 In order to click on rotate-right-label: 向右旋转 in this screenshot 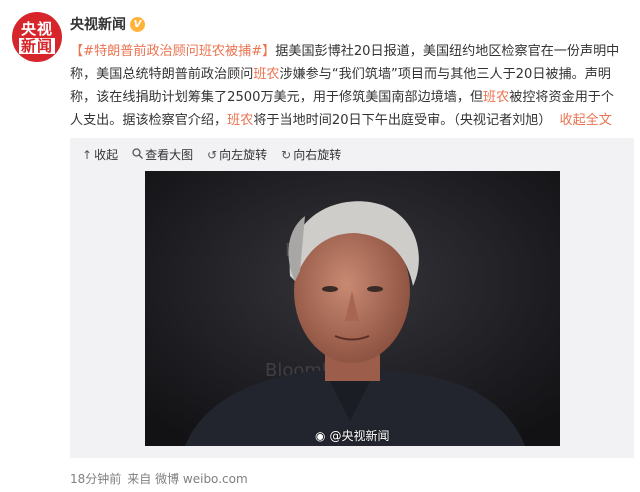, I will do `click(317, 155)`.